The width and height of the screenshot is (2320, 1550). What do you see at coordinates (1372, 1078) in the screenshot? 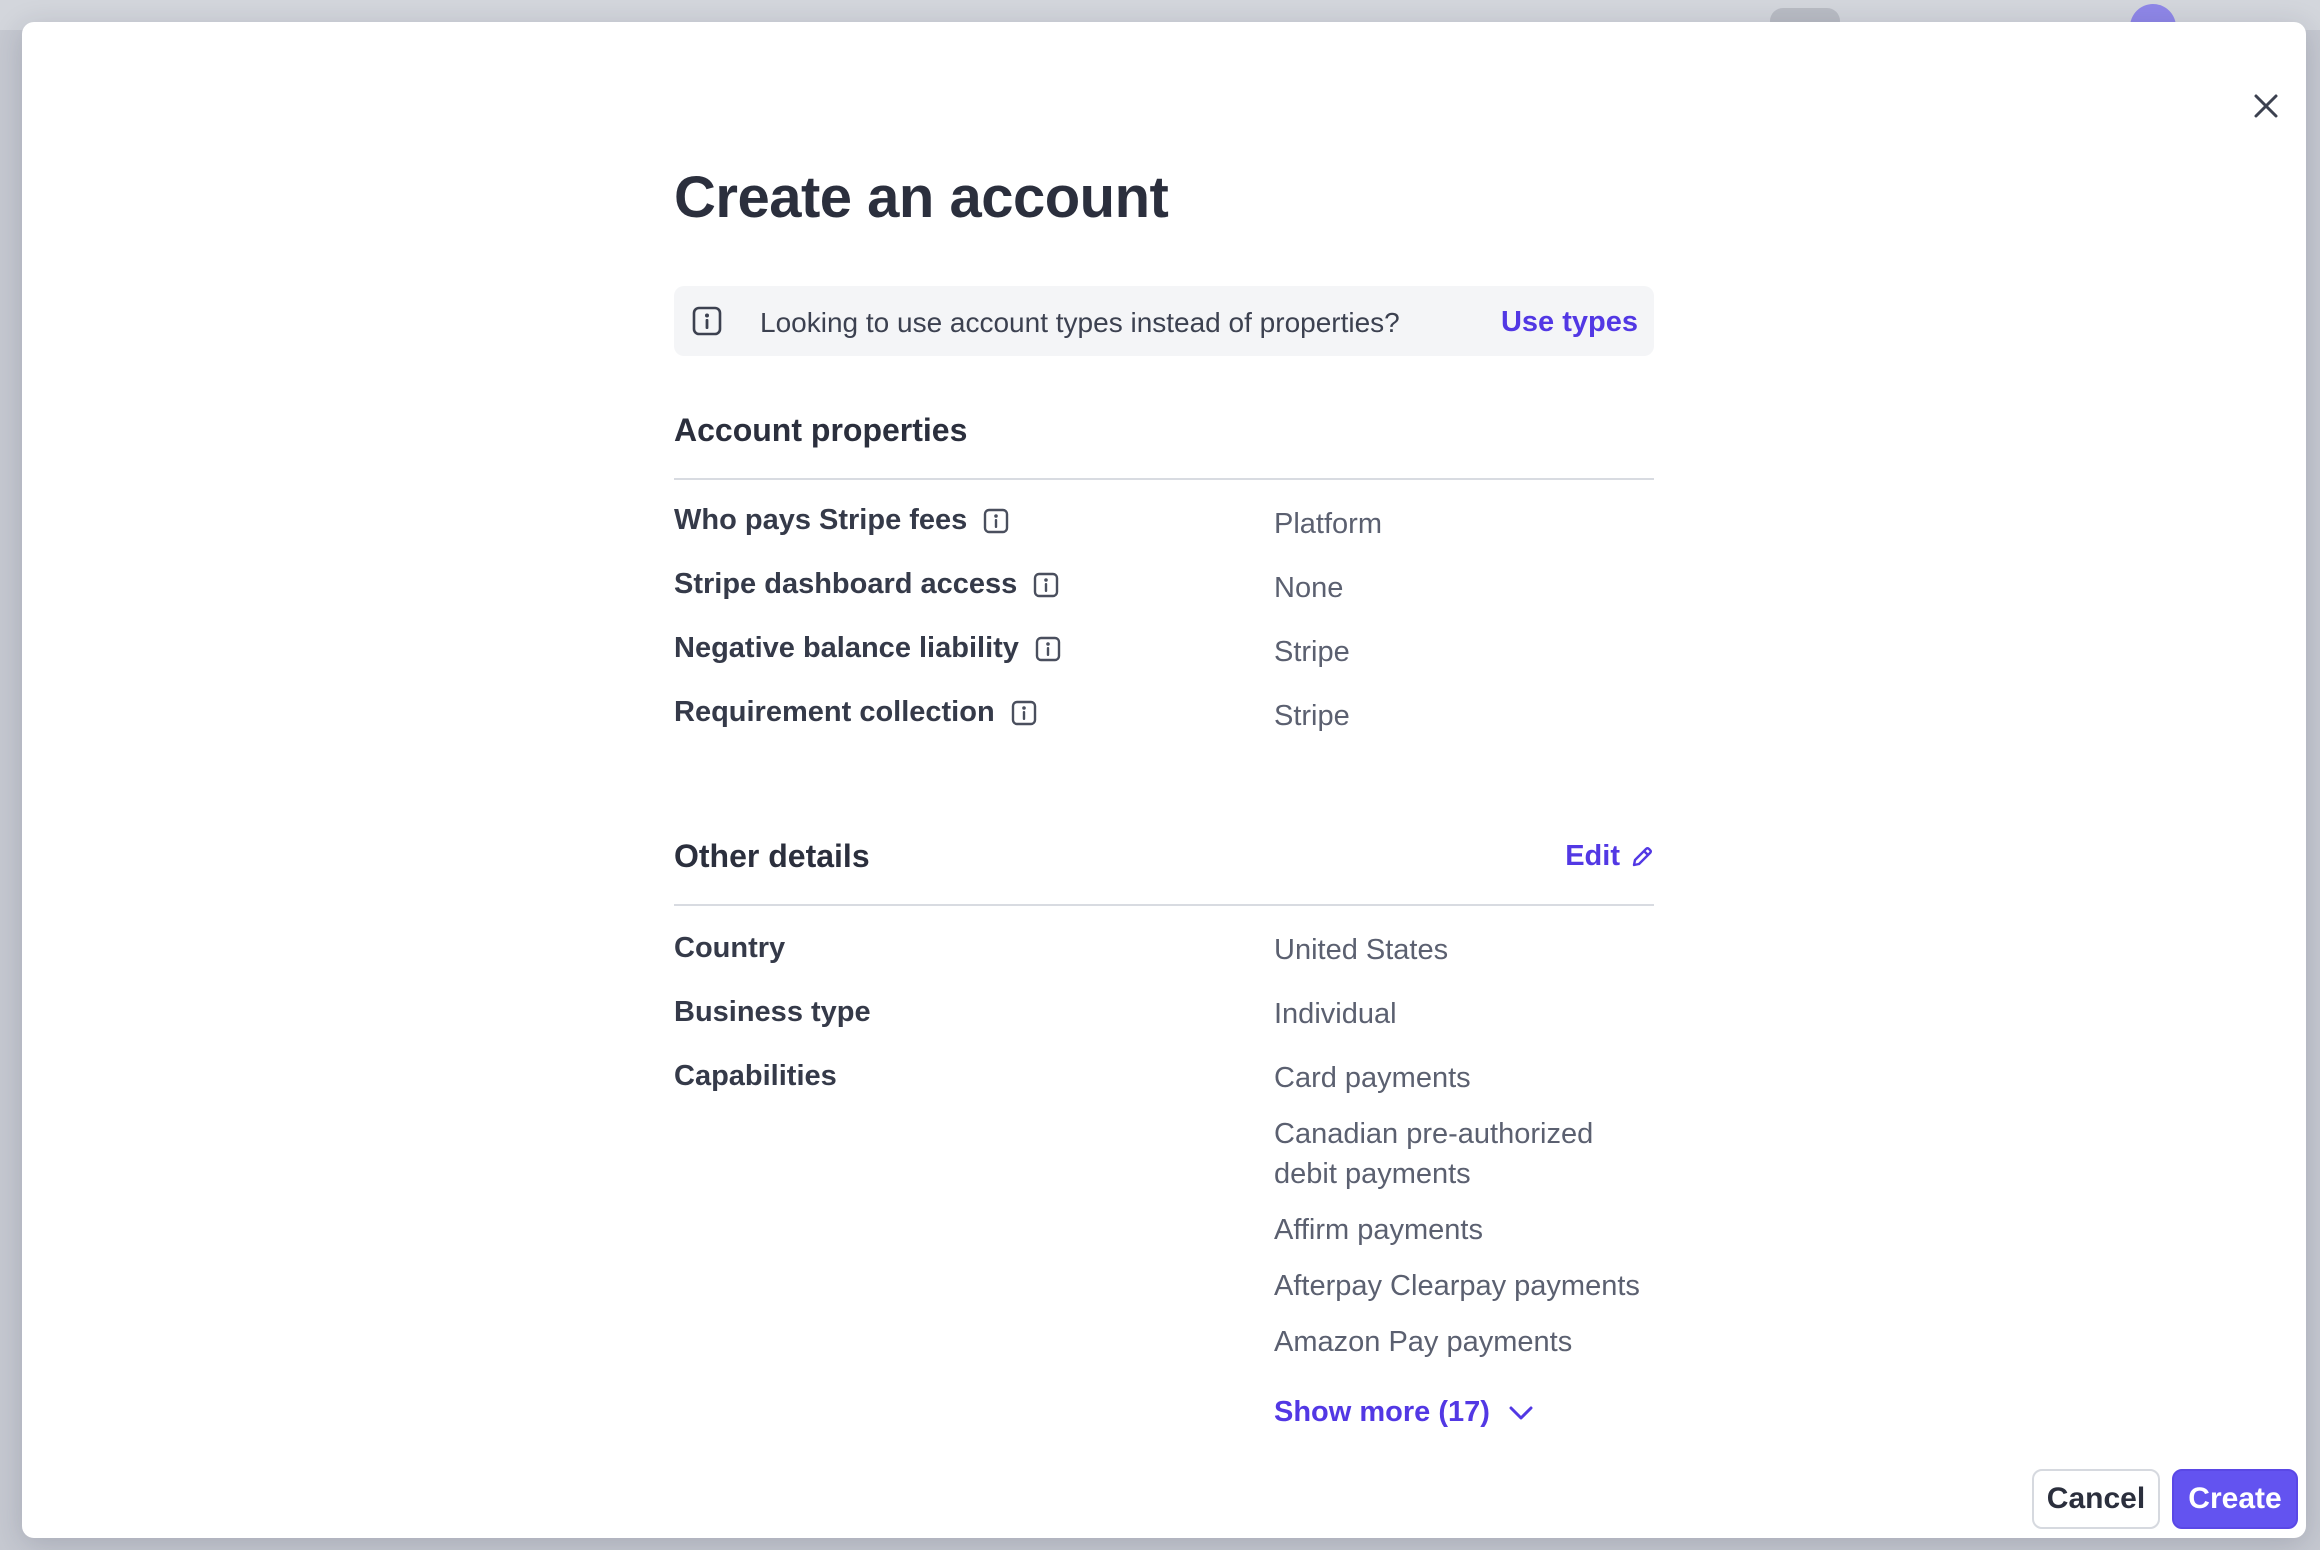
I see `capability-item: Card payments` at bounding box center [1372, 1078].